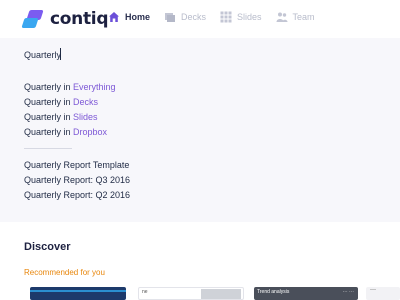 The height and width of the screenshot is (300, 400). I want to click on team-icon, so click(282, 17).